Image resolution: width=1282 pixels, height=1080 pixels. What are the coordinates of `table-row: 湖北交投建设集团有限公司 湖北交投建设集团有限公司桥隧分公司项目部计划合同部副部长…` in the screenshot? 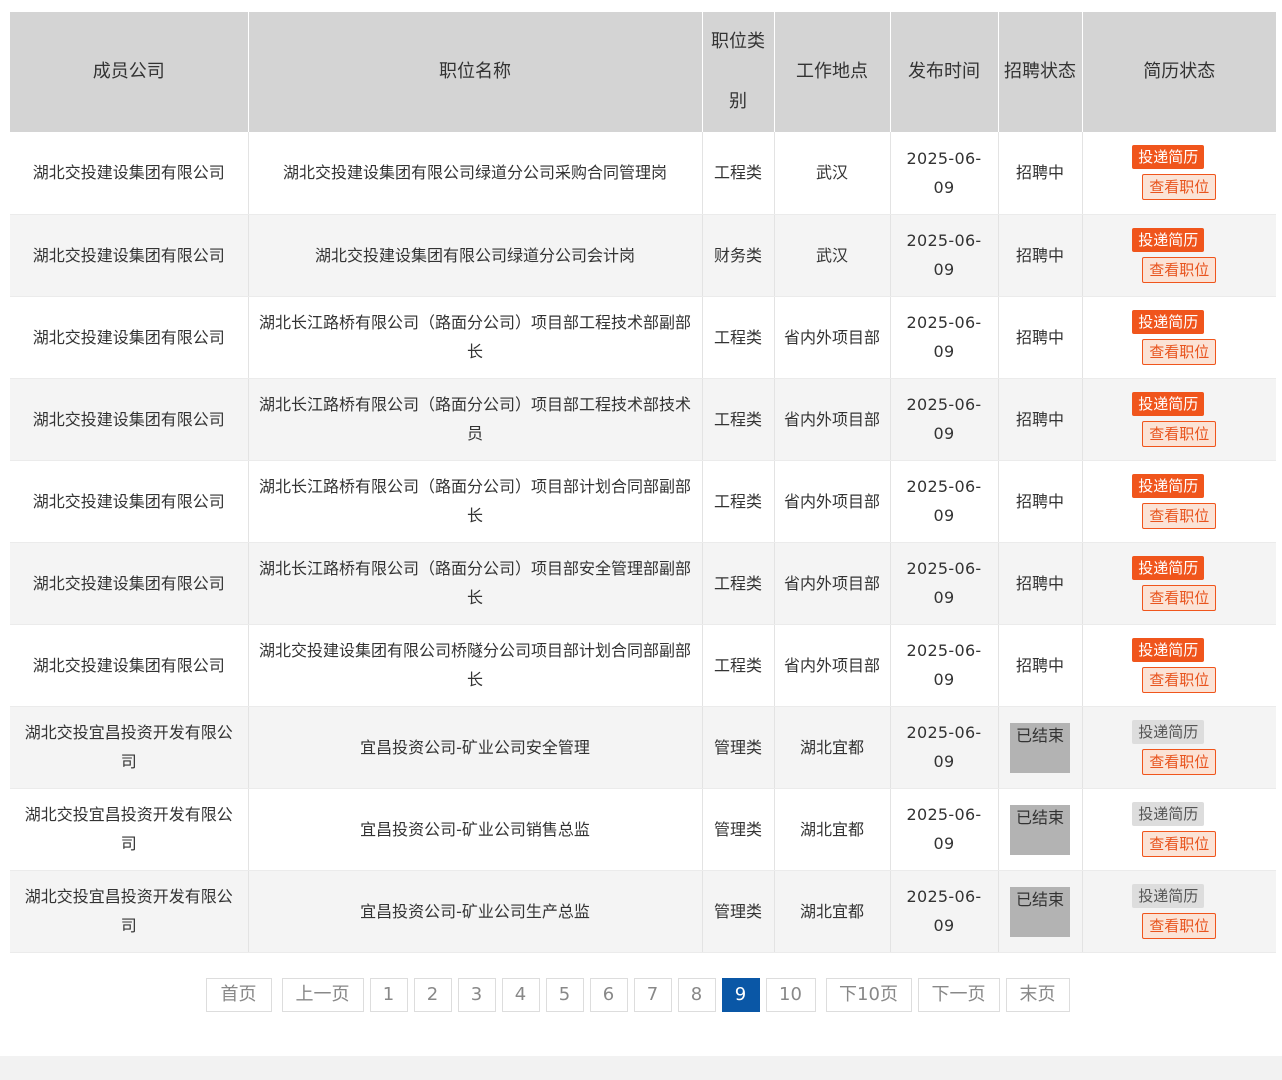 It's located at (643, 665).